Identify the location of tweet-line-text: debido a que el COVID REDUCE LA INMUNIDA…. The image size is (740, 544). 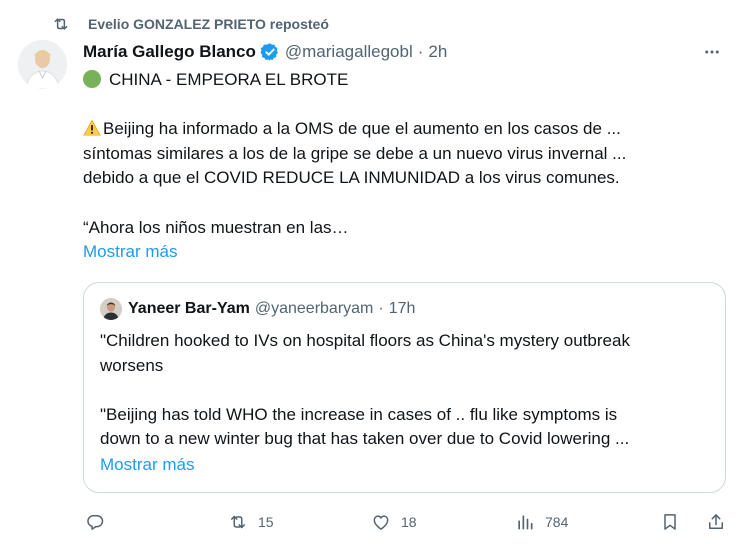
(351, 178).